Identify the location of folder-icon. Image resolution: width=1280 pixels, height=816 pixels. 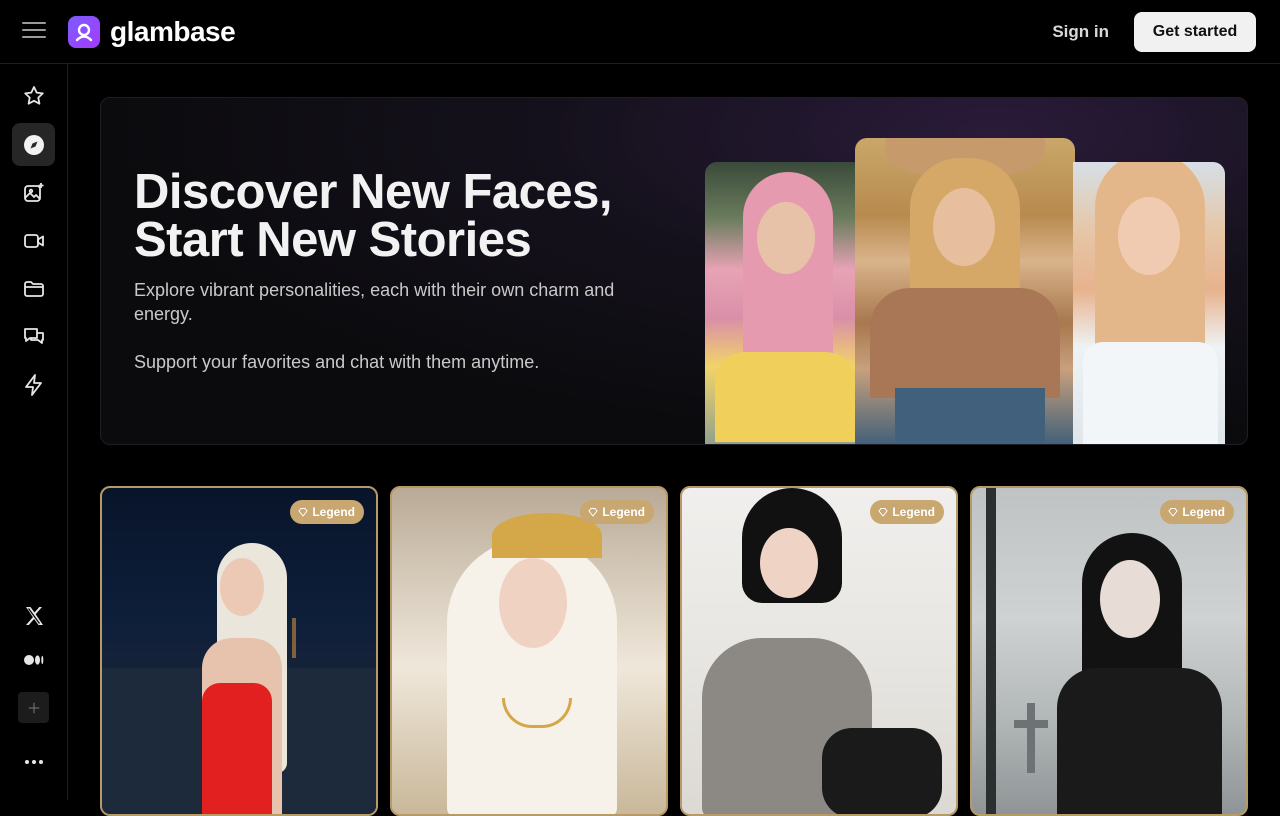
(33, 288).